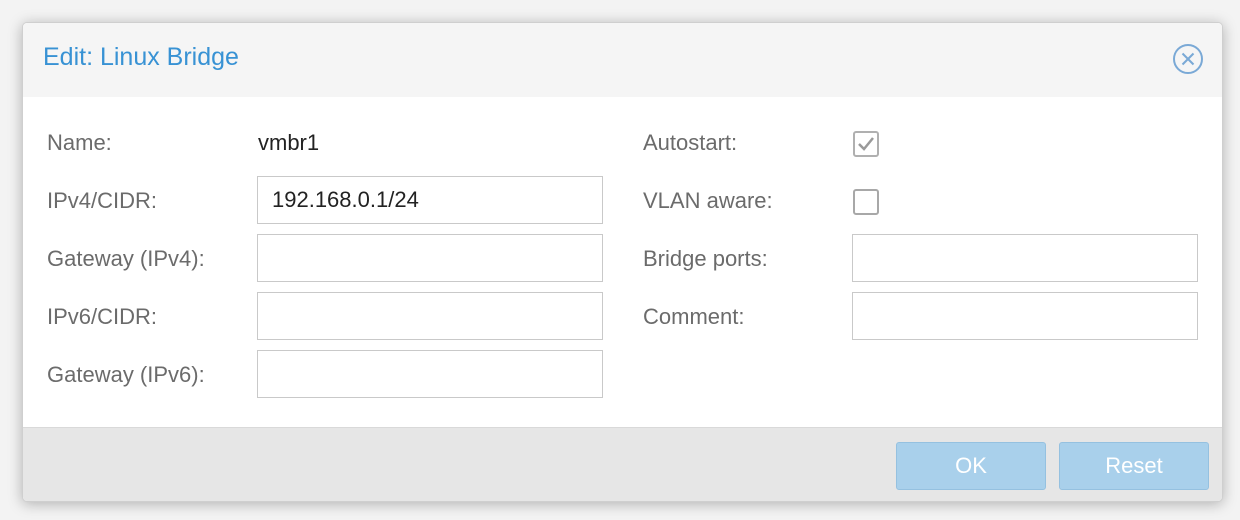 Image resolution: width=1240 pixels, height=520 pixels. I want to click on gateway-ipv6-label: Gateway (IPv6):, so click(126, 374).